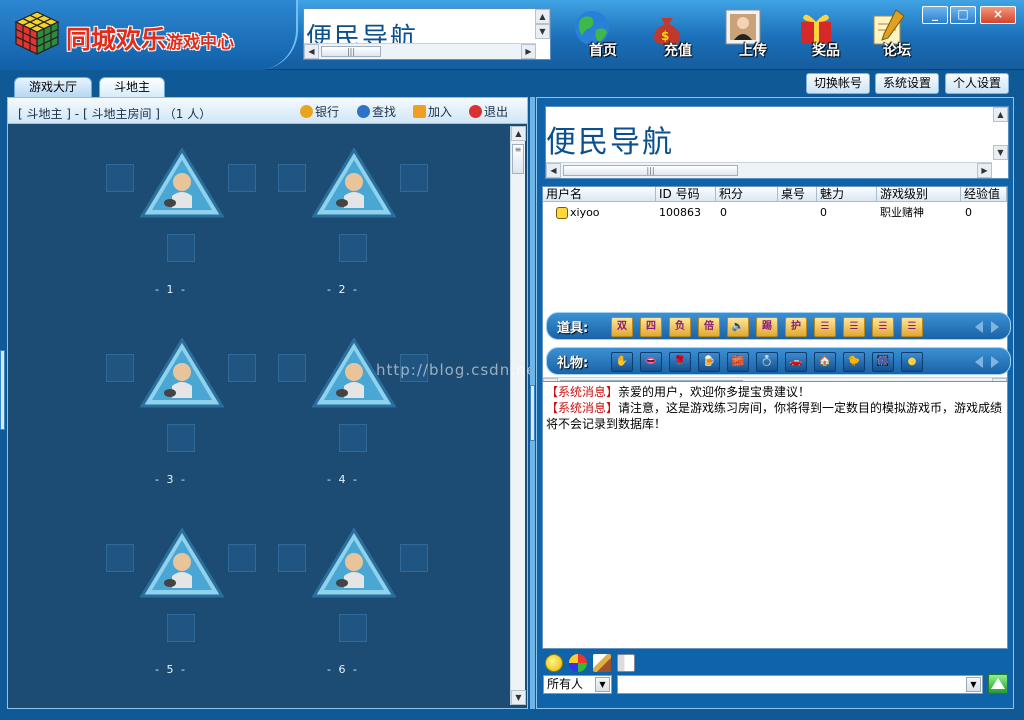 Image resolution: width=1024 pixels, height=720 pixels. Describe the element at coordinates (542, 31) in the screenshot. I see `banner-scroll-down: ▼` at that location.